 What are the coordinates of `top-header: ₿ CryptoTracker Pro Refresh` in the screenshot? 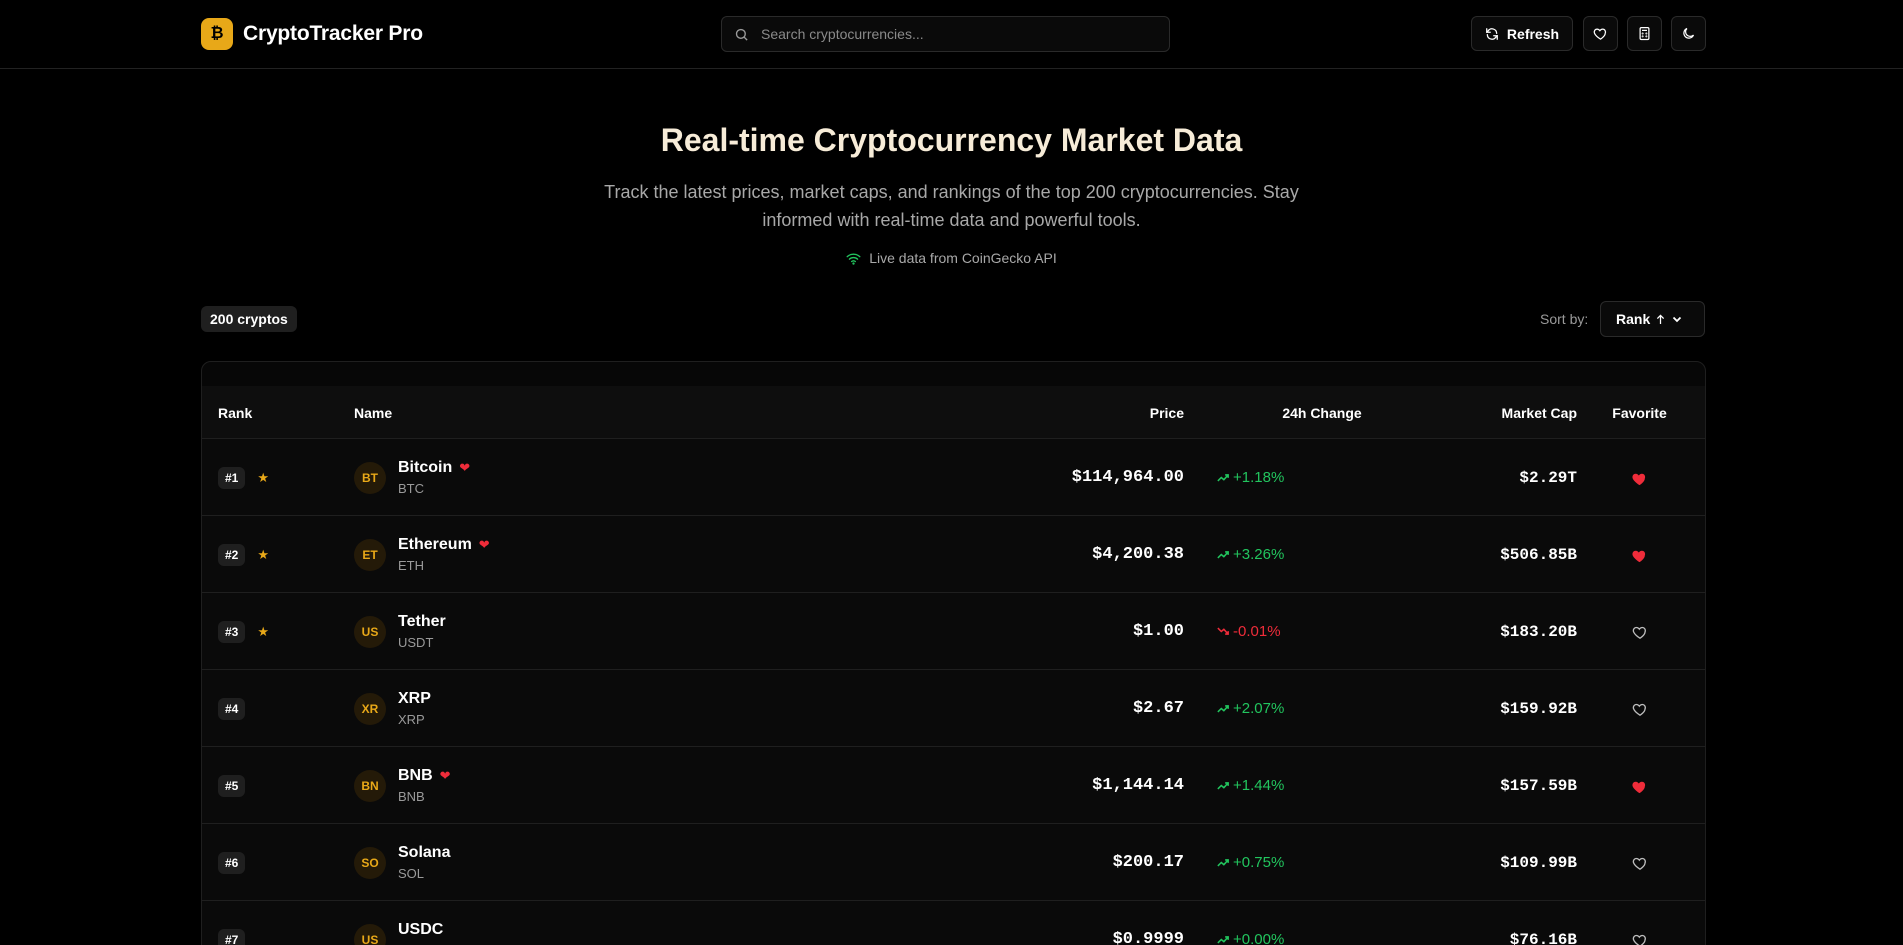 It's located at (951, 34).